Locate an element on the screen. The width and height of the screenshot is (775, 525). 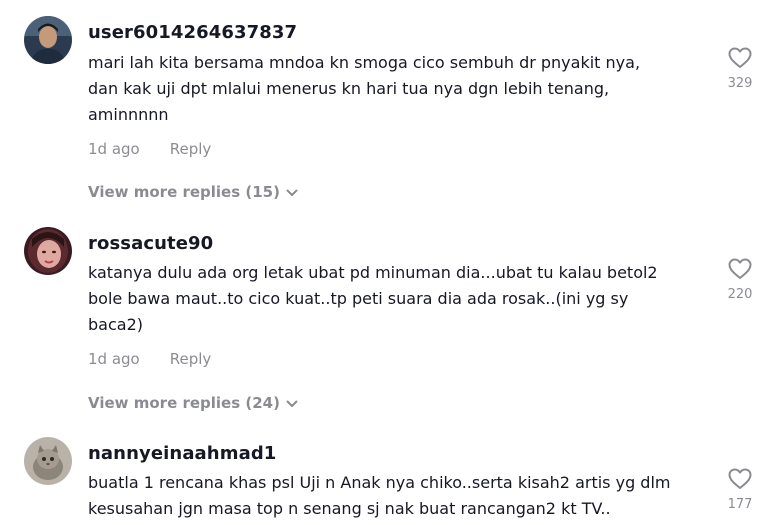
like-button: 177 is located at coordinates (740, 490).